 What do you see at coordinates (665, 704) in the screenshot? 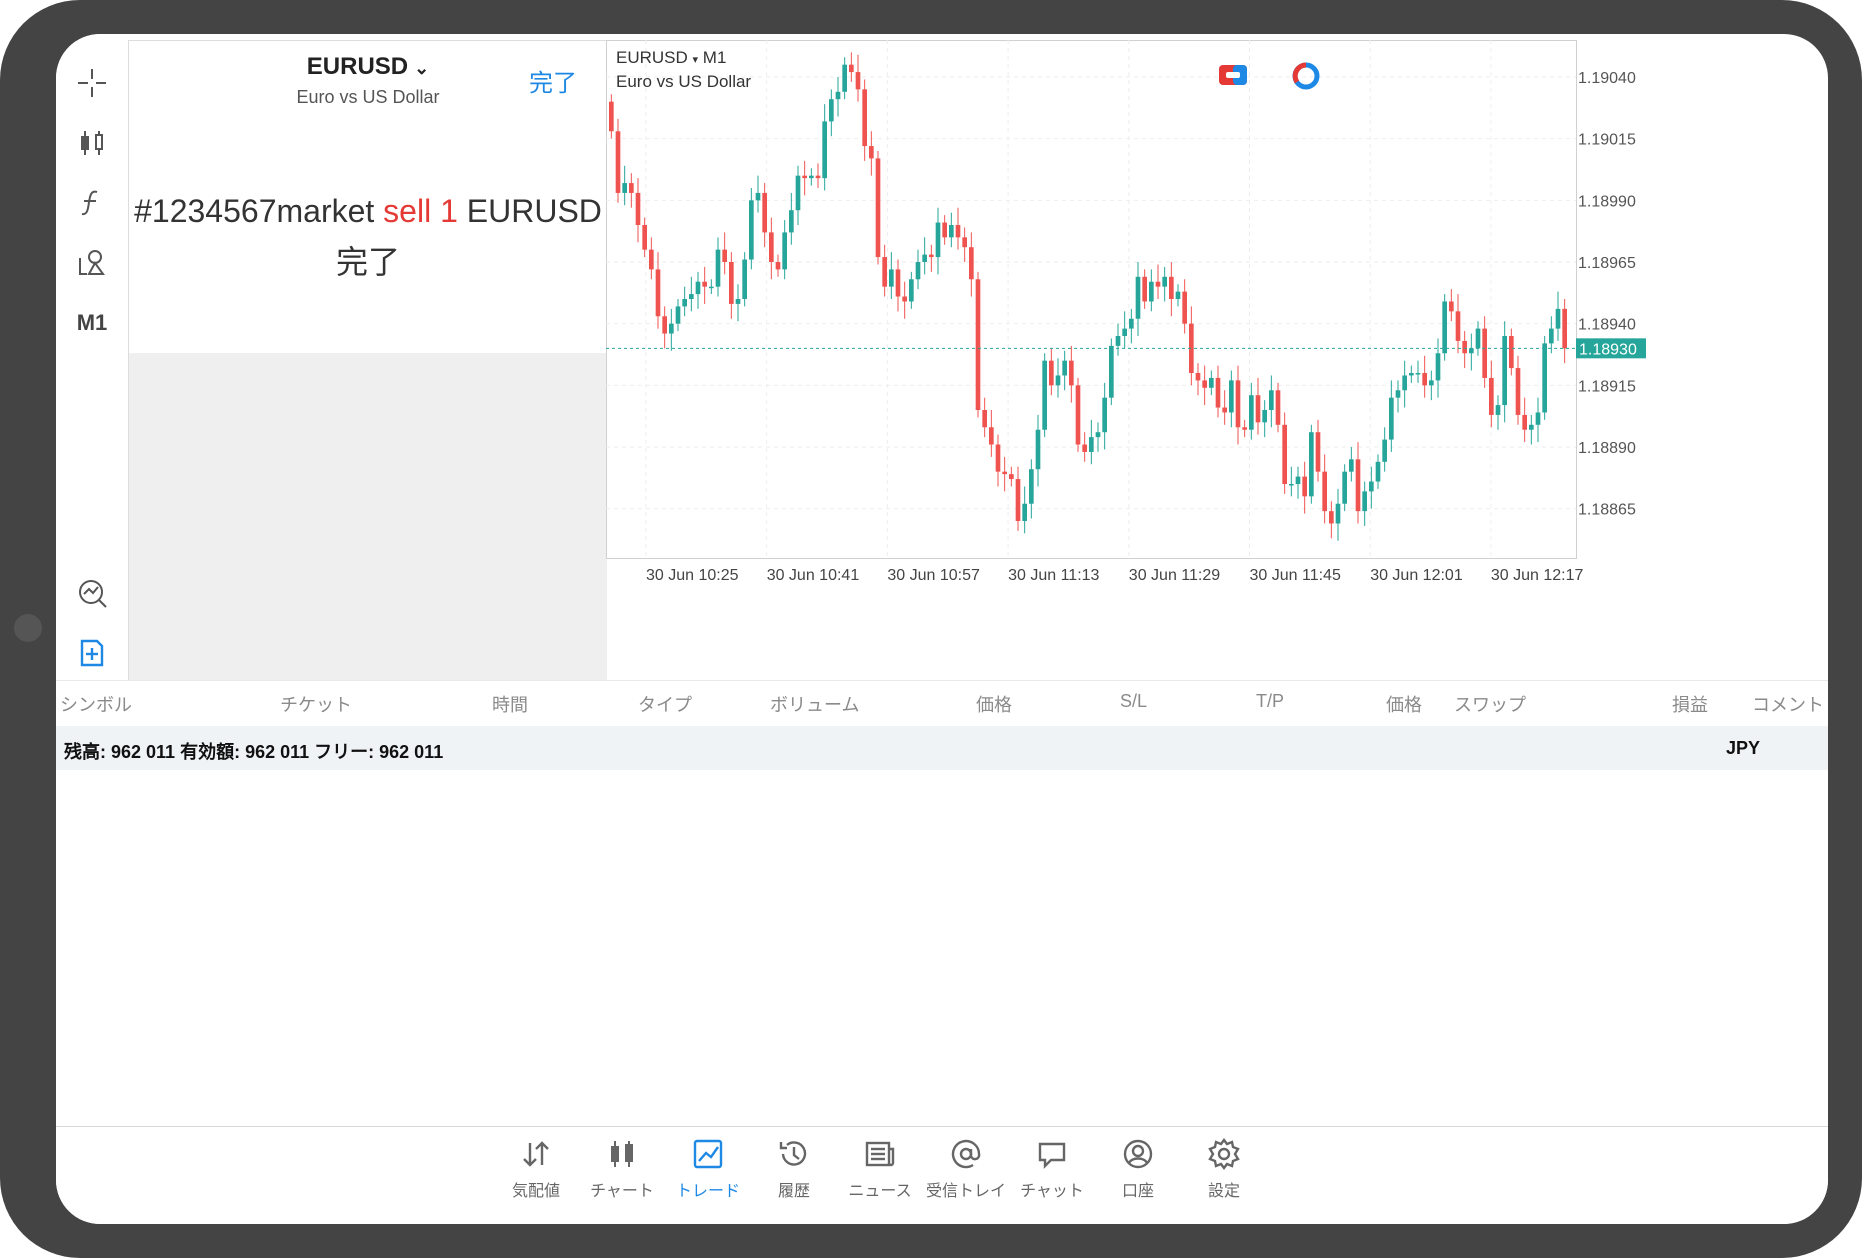
I see `column-type: タイプ` at bounding box center [665, 704].